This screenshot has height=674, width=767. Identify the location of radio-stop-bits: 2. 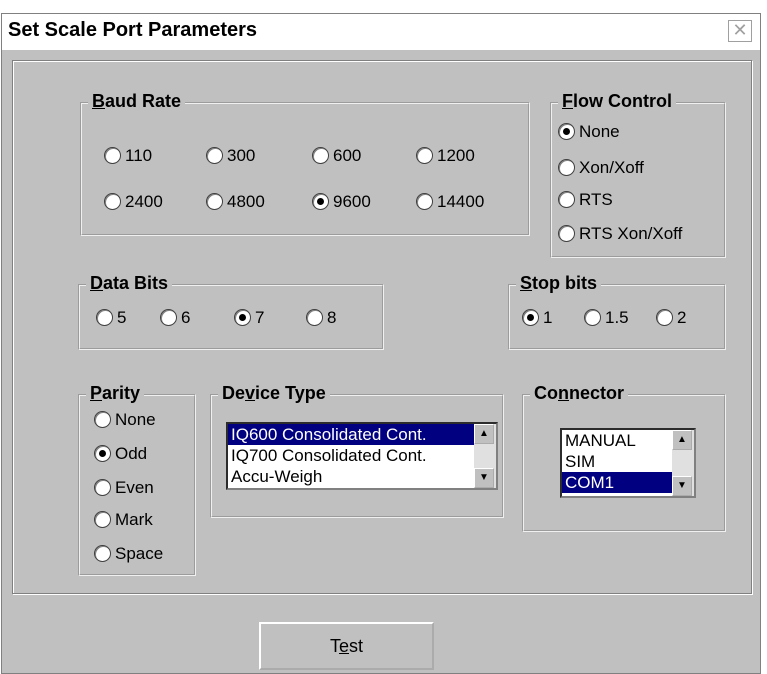
(671, 318).